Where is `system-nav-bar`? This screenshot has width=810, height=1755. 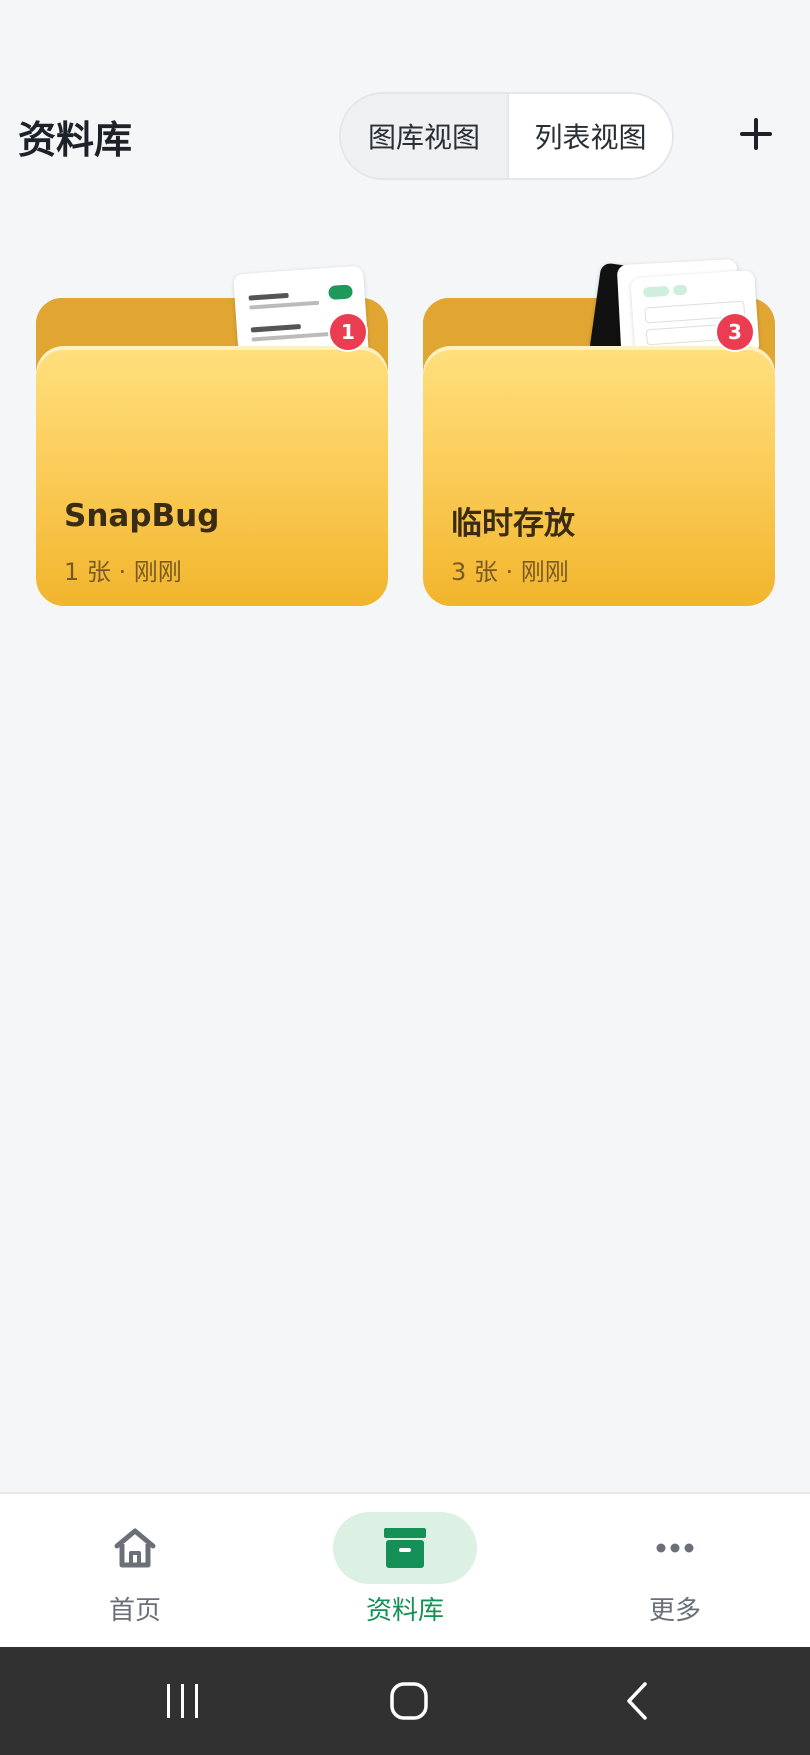 system-nav-bar is located at coordinates (405, 1701).